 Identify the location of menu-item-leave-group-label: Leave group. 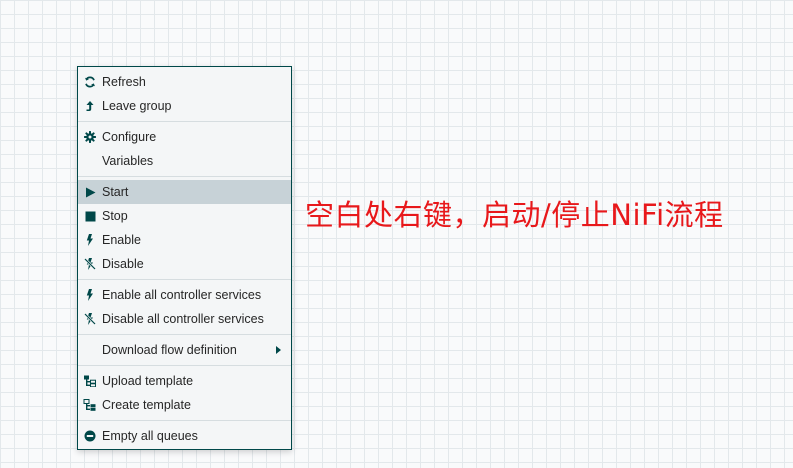
(137, 106).